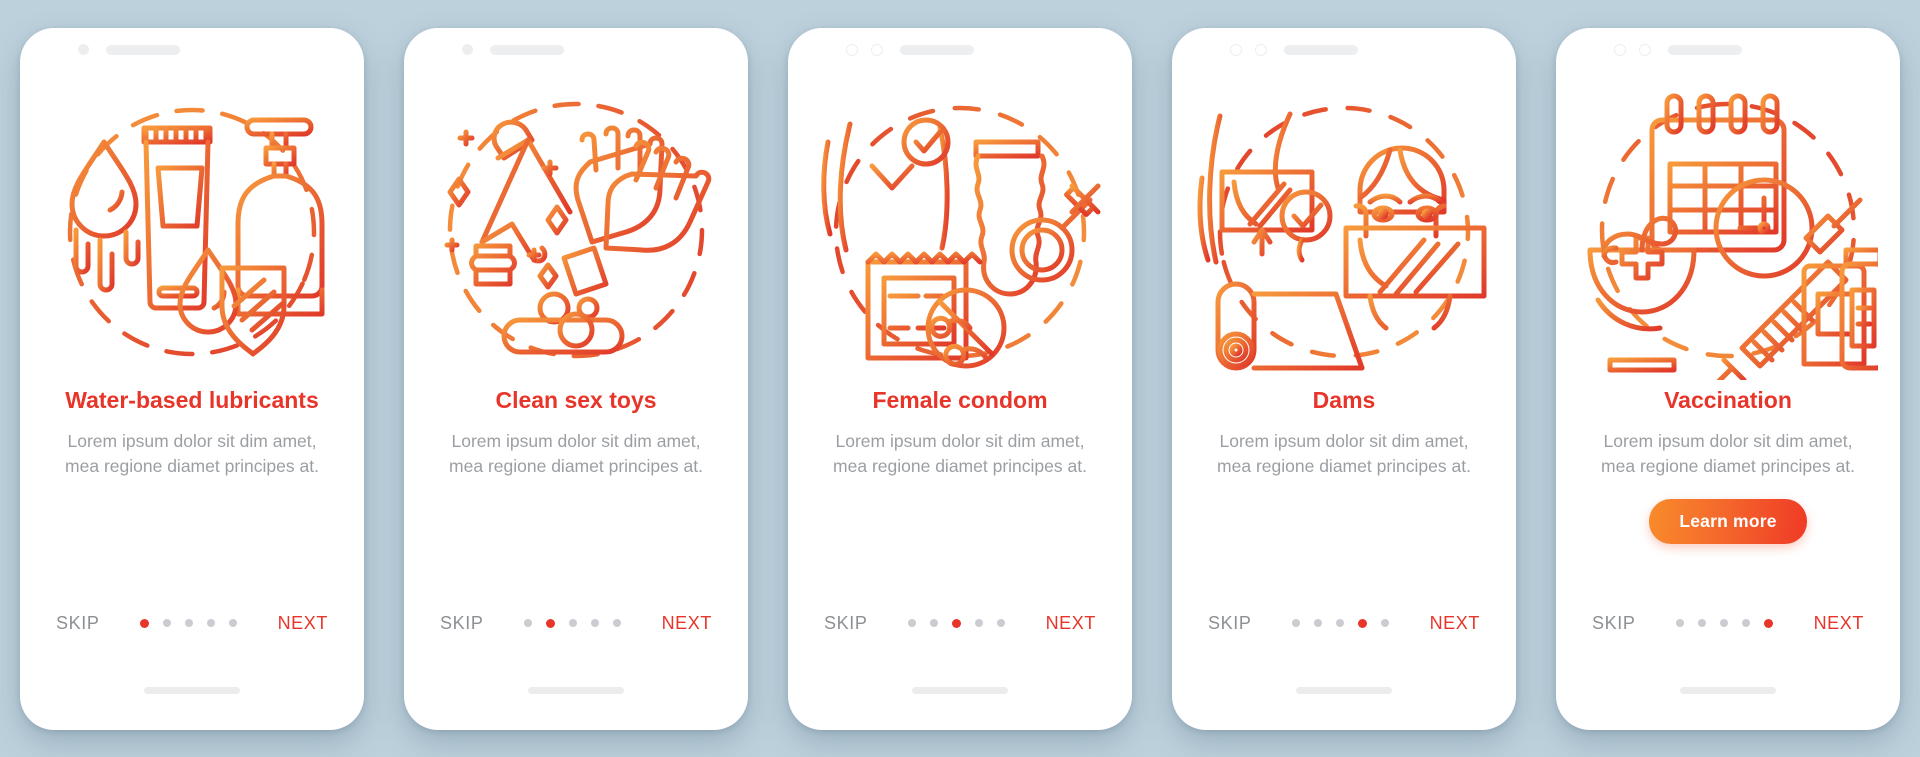 The width and height of the screenshot is (1920, 757). I want to click on illustration-dental-dam-woman-roll-check, so click(1344, 230).